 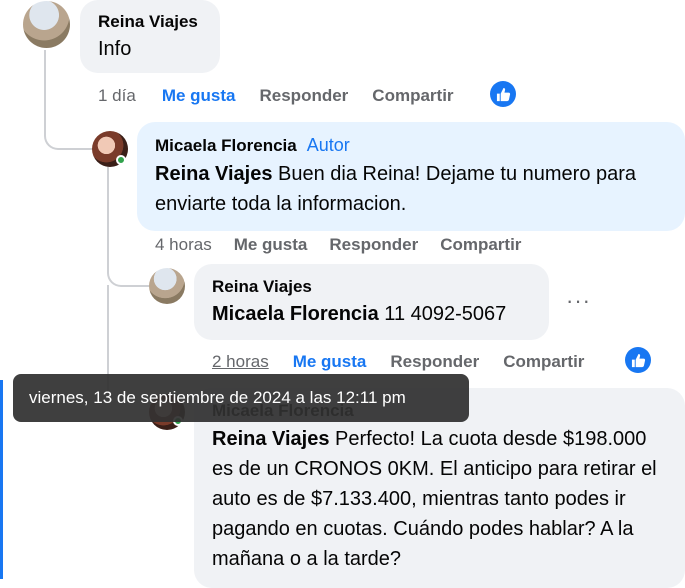 What do you see at coordinates (578, 301) in the screenshot?
I see `more-options-icon: ···` at bounding box center [578, 301].